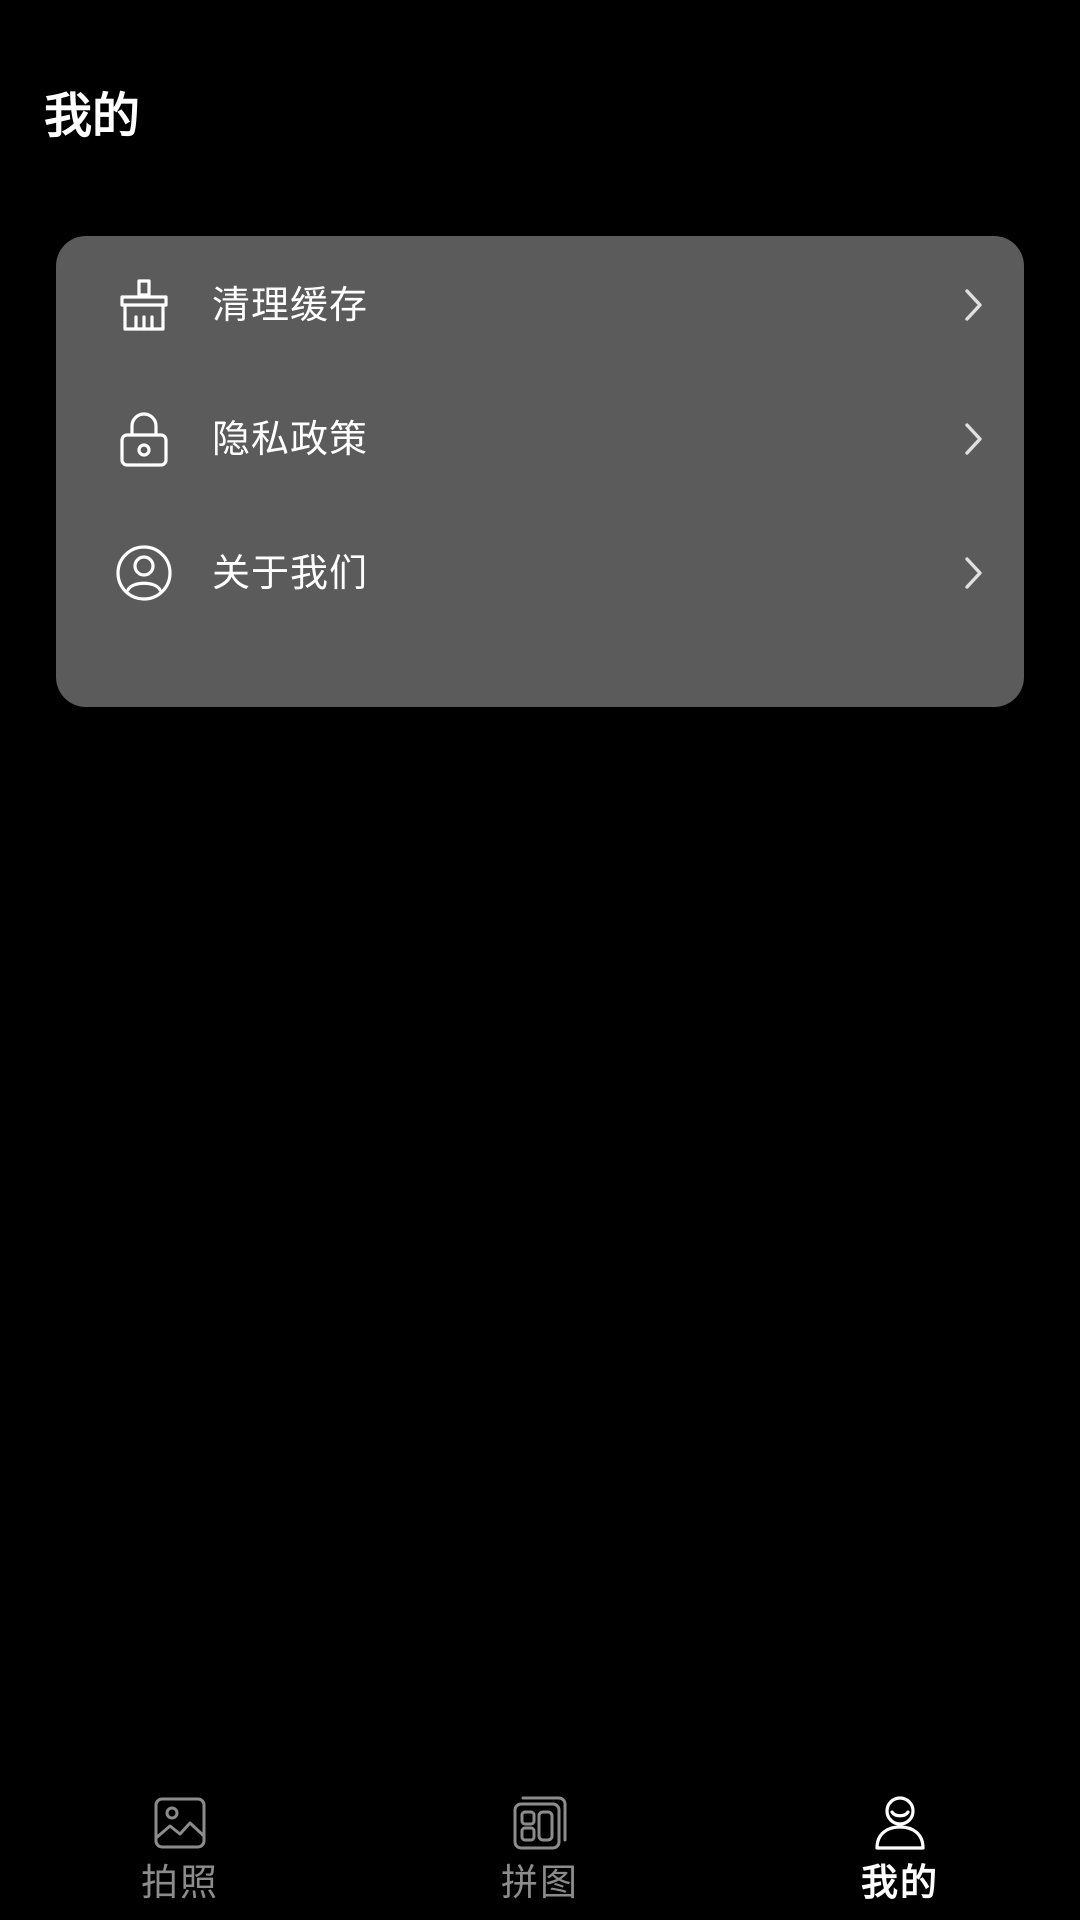 This screenshot has height=1920, width=1080. Describe the element at coordinates (900, 1823) in the screenshot. I see `person-icon` at that location.